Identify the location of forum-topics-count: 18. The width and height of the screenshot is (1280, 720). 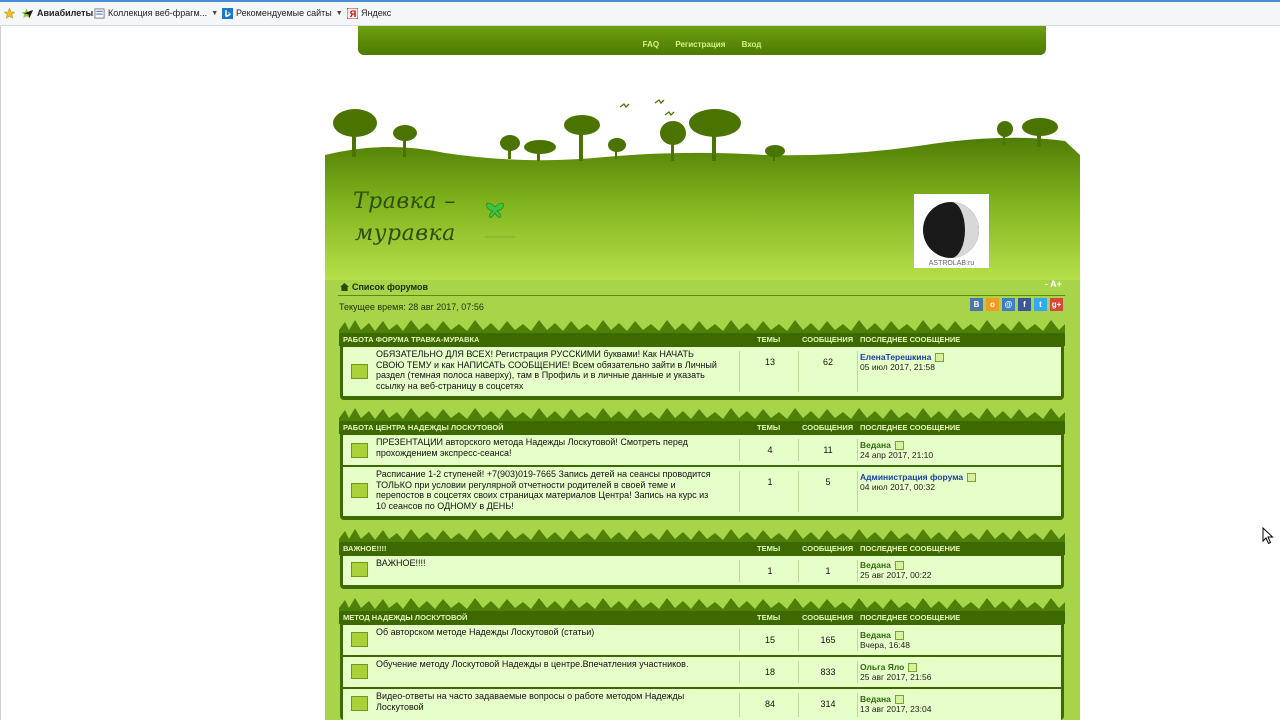
(769, 672).